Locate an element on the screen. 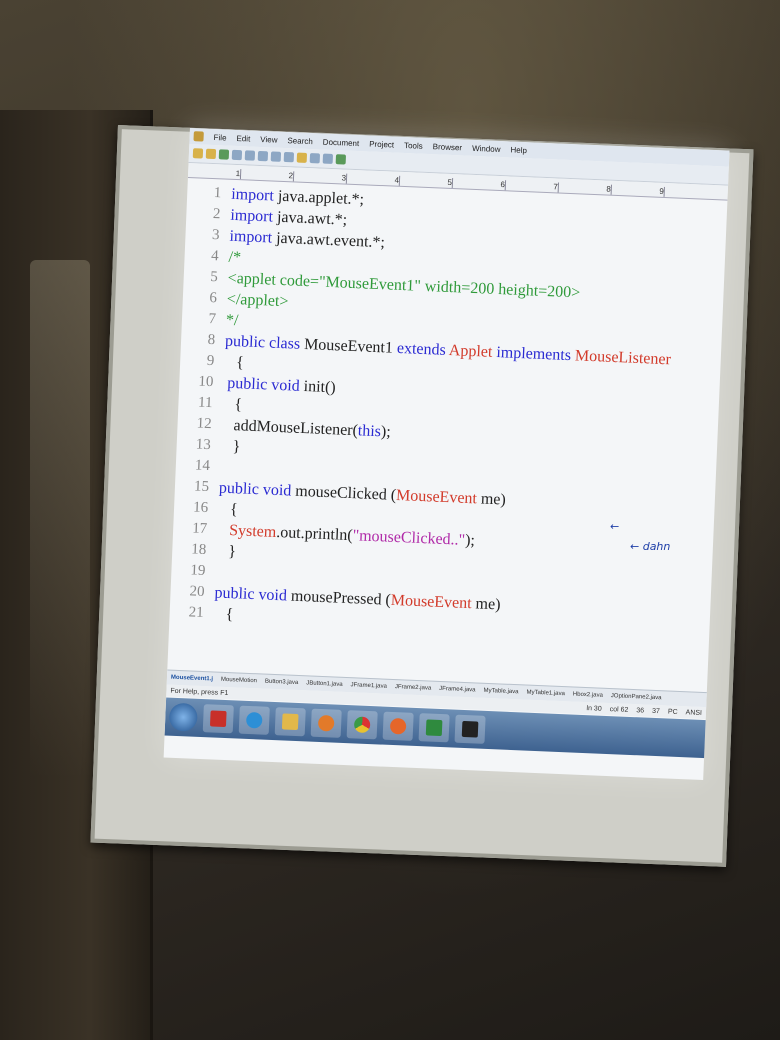 This screenshot has height=1040, width=780. code-token: </applet> is located at coordinates (257, 300).